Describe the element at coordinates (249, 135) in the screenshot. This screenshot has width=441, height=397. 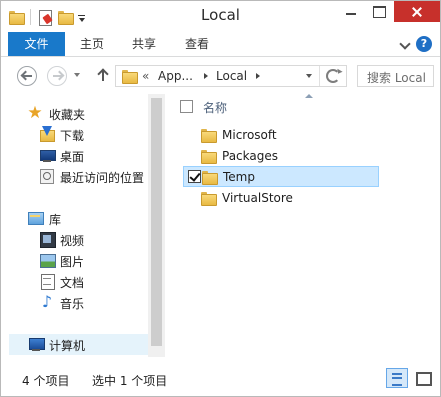
I see `file-name: Microsoft` at that location.